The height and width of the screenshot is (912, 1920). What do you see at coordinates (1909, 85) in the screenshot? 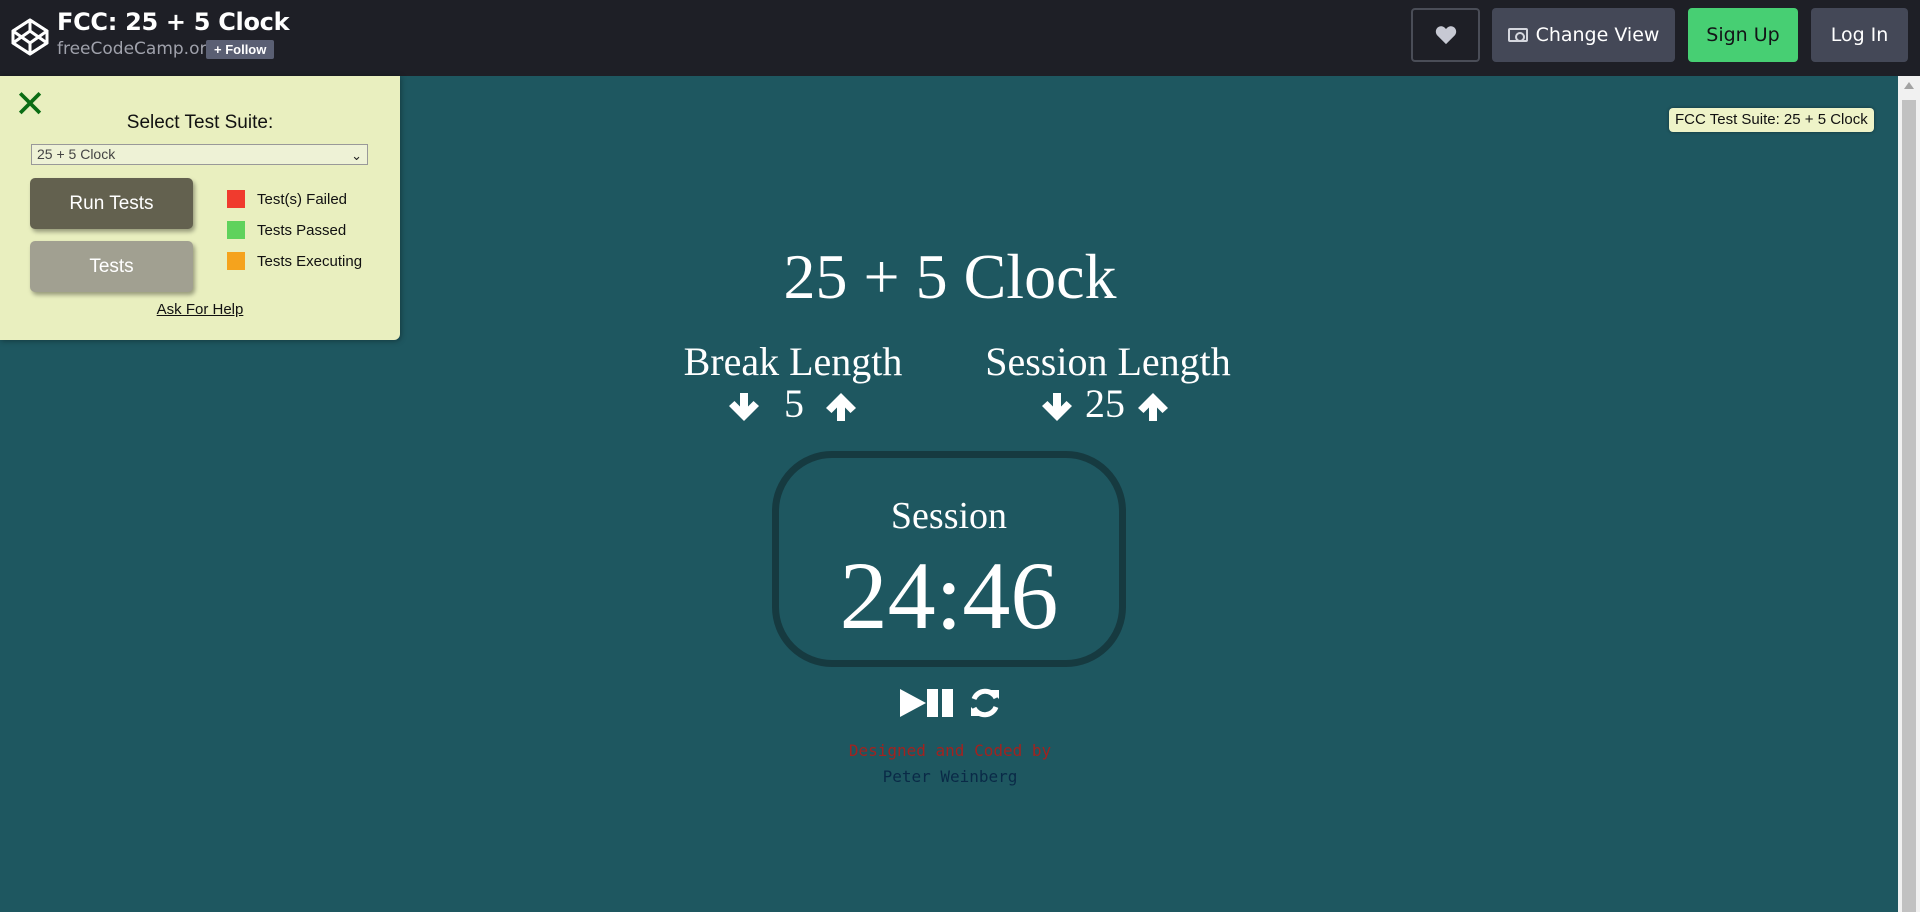
I see `scroll-up-arrow-icon` at bounding box center [1909, 85].